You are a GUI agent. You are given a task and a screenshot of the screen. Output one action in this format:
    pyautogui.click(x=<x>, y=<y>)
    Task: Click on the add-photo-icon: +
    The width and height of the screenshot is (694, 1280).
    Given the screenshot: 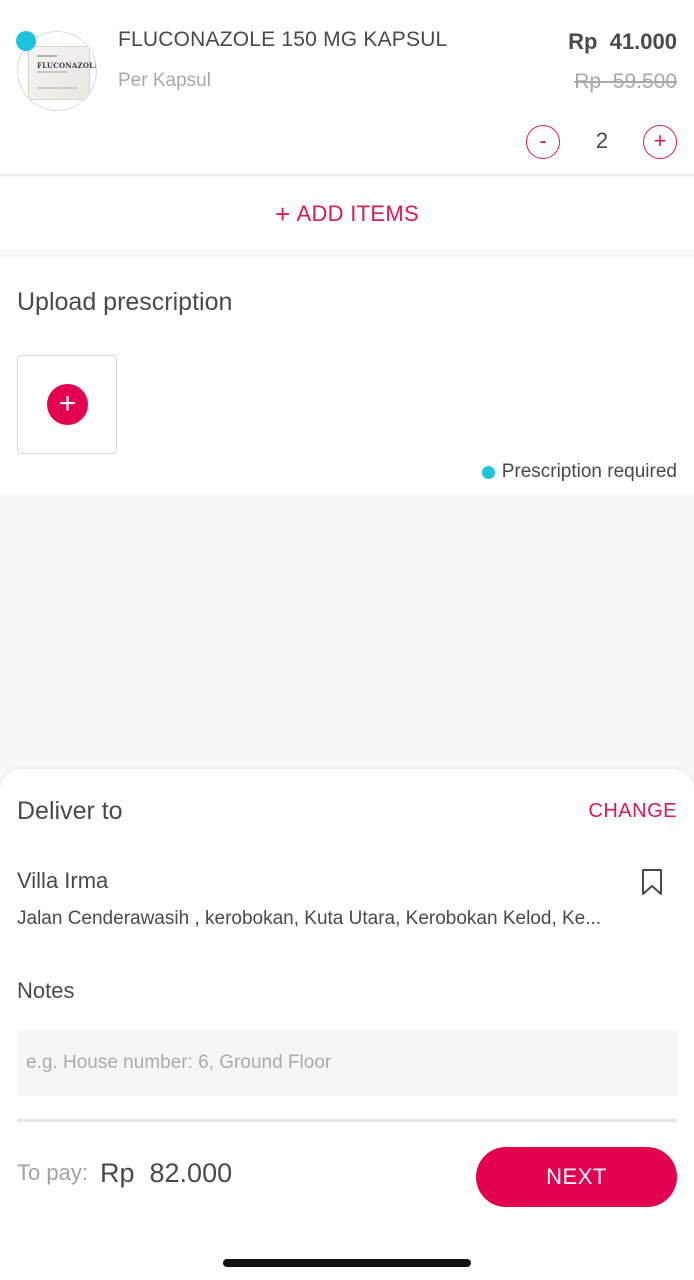 What is the action you would take?
    pyautogui.click(x=67, y=404)
    